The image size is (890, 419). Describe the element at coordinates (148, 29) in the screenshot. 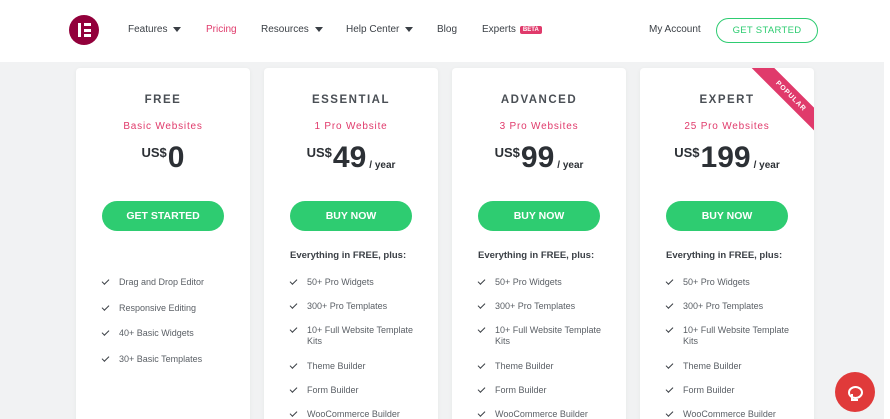

I see `nav-features-label: Features` at that location.